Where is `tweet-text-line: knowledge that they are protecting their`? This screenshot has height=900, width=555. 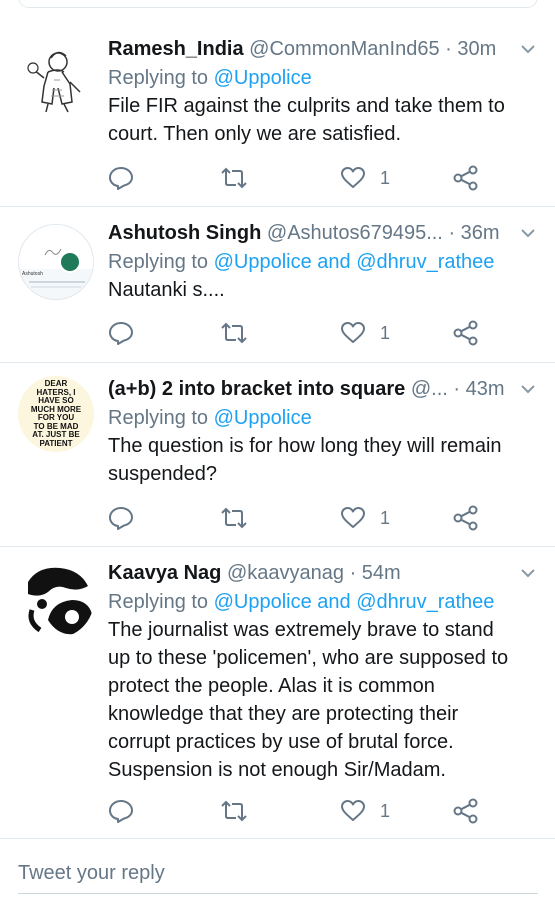
tweet-text-line: knowledge that they are protecting their is located at coordinates (283, 714).